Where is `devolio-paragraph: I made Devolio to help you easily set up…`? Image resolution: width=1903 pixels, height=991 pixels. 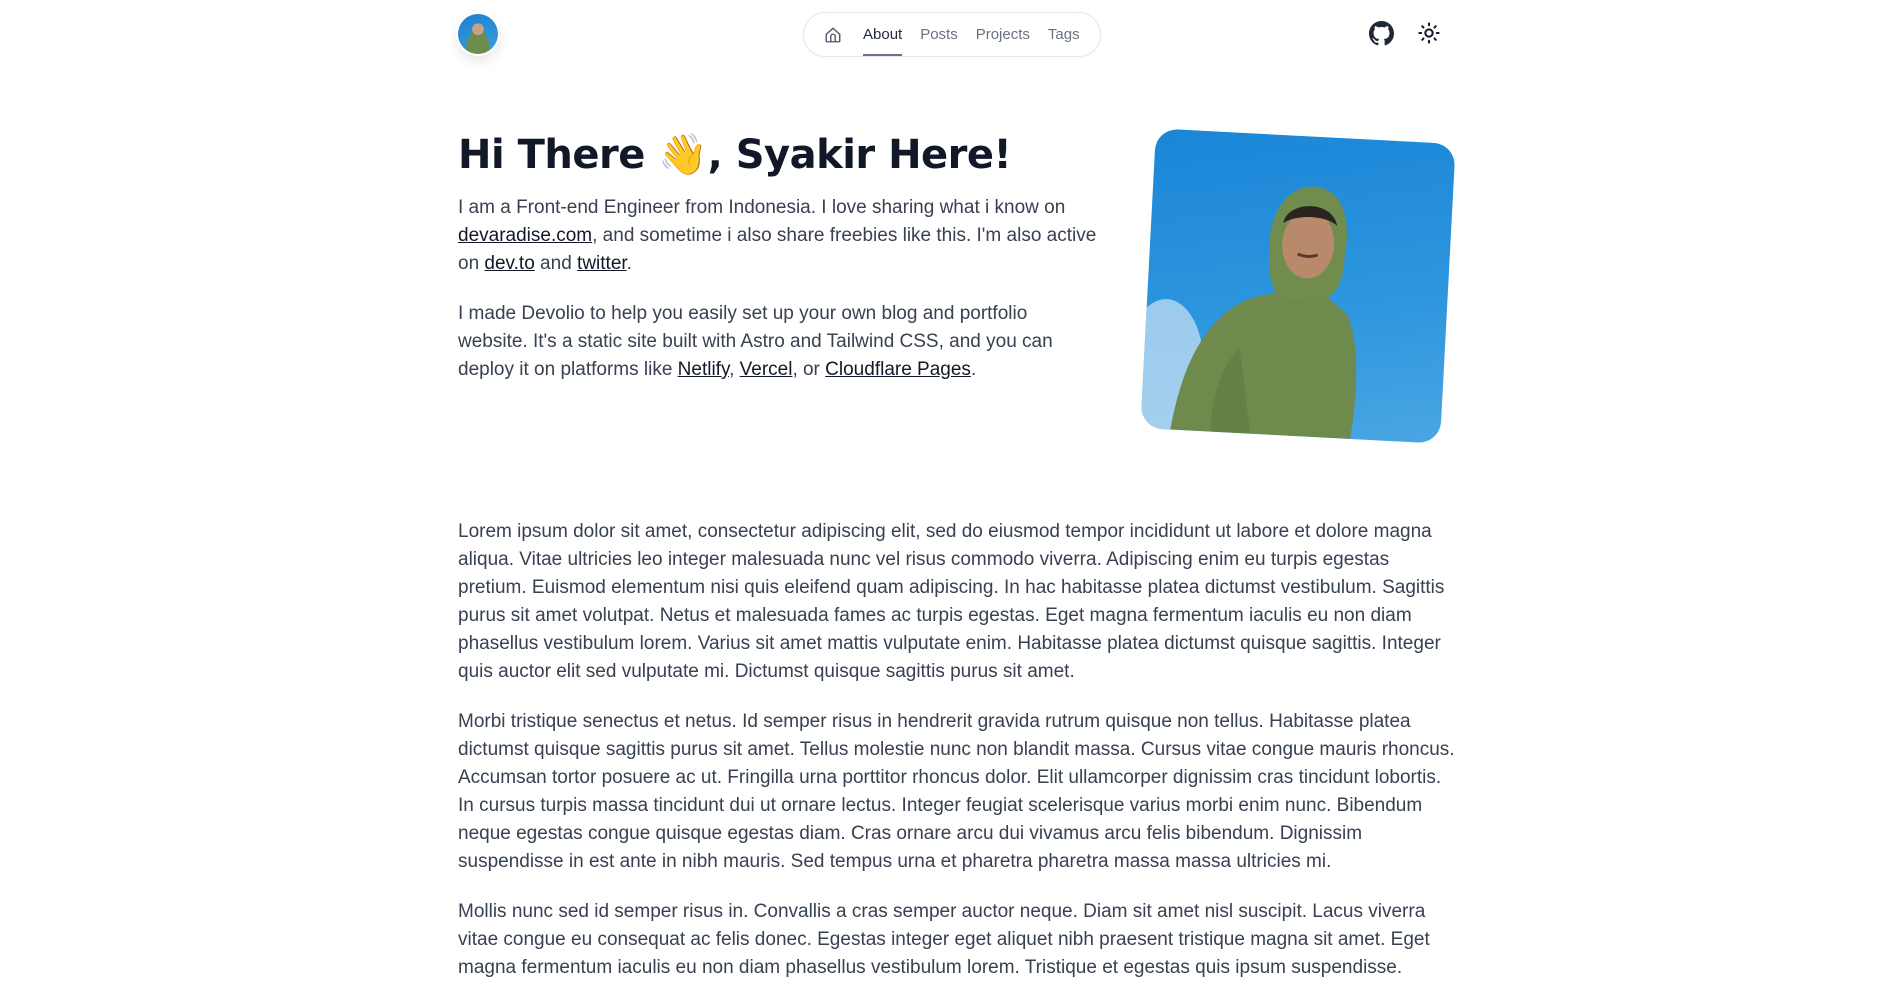 devolio-paragraph: I made Devolio to help you easily set up… is located at coordinates (778, 342).